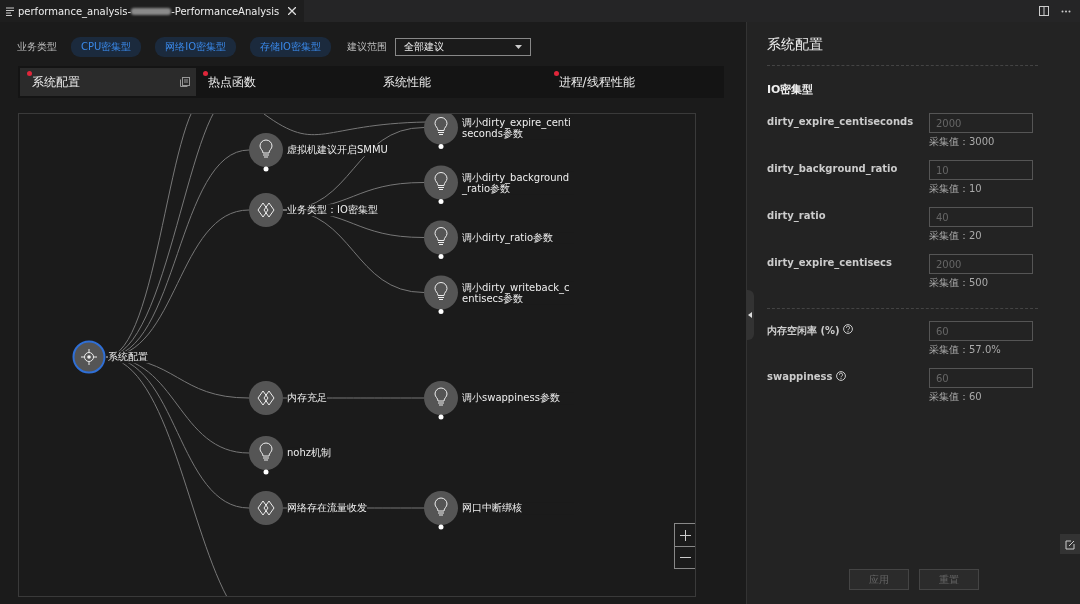 This screenshot has width=1080, height=604. I want to click on input-field: 40, so click(981, 217).